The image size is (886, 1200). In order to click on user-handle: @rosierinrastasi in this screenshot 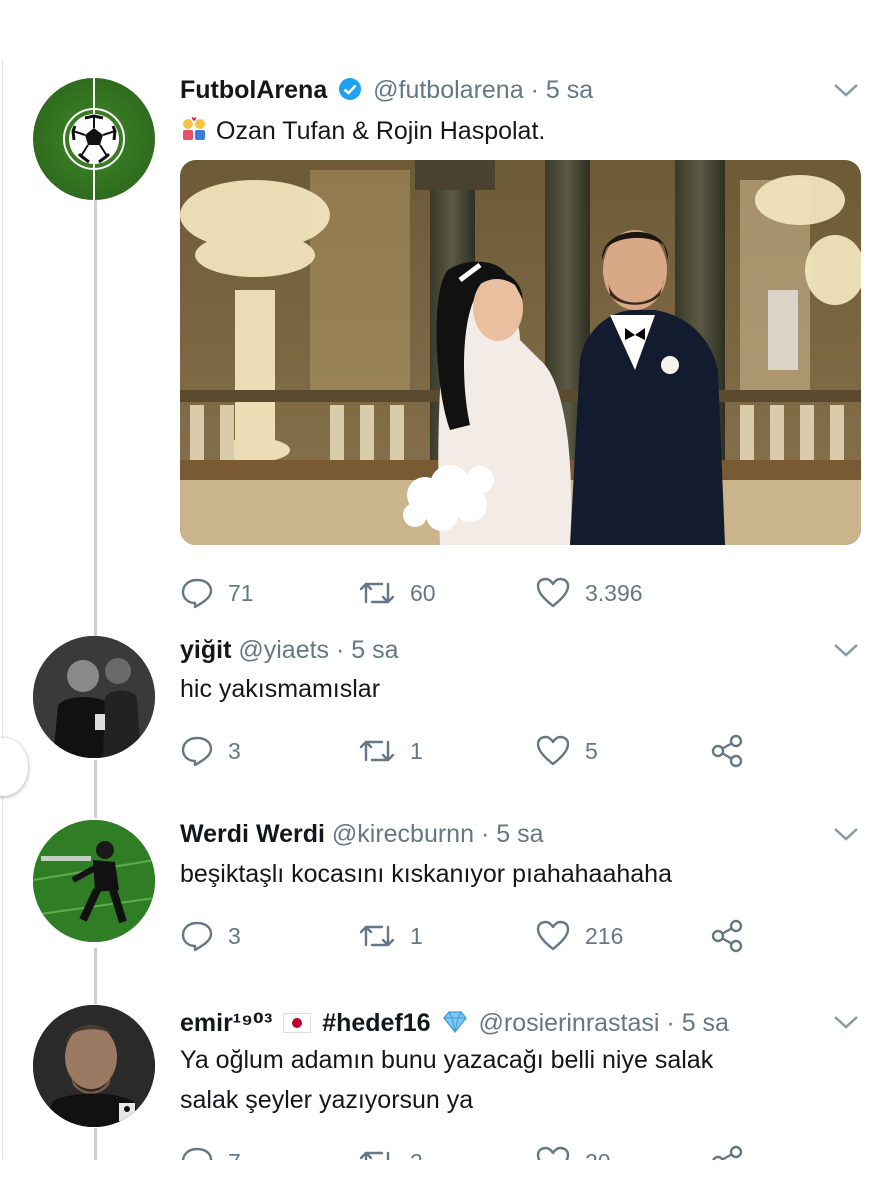, I will do `click(568, 1023)`.